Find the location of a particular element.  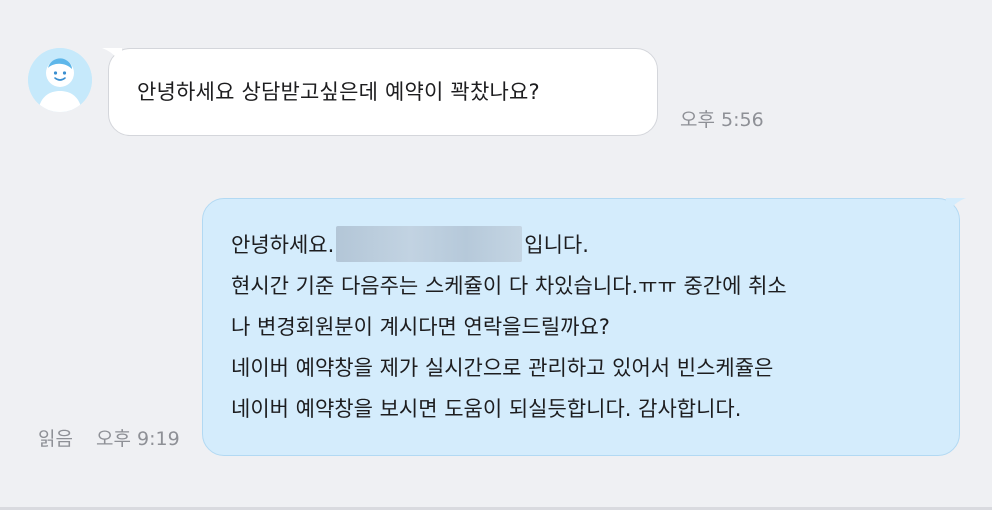

outgoing-message-line-4: 네이버 예약창을 제가 실시간으로 관리하고 있어서 빈스케쥴은 is located at coordinates (502, 368).